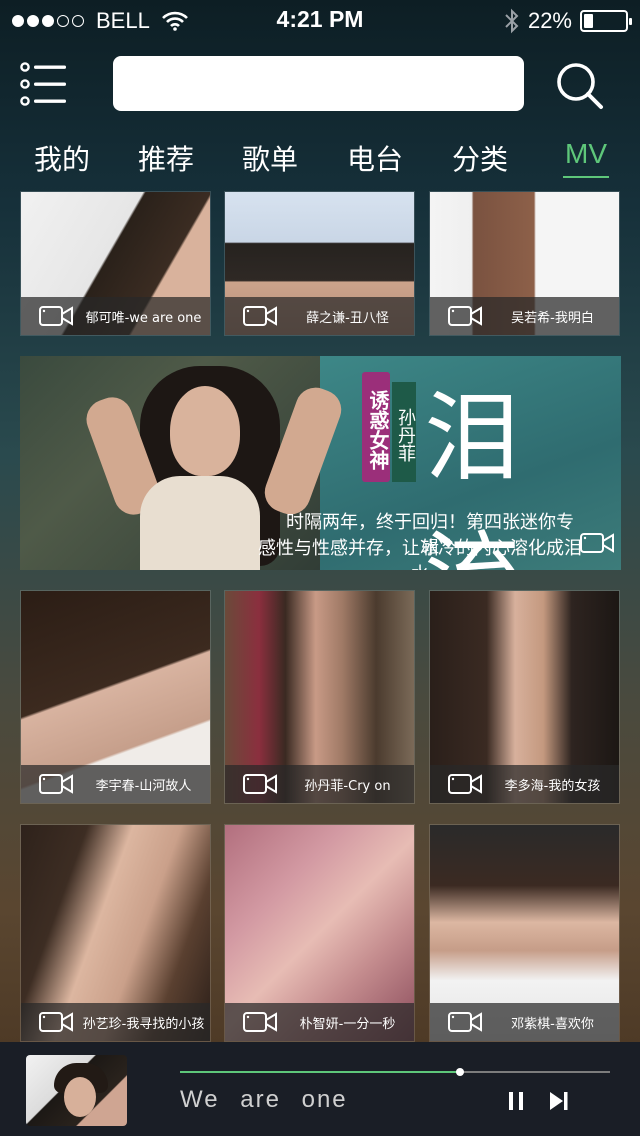 The image size is (640, 1136). What do you see at coordinates (579, 85) in the screenshot?
I see `search-icon` at bounding box center [579, 85].